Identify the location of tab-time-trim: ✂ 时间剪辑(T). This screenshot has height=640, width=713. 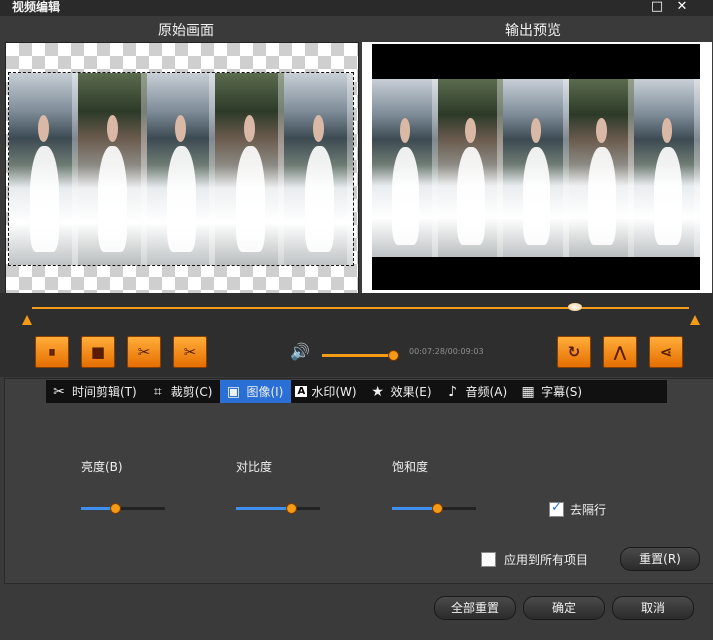
(95, 391).